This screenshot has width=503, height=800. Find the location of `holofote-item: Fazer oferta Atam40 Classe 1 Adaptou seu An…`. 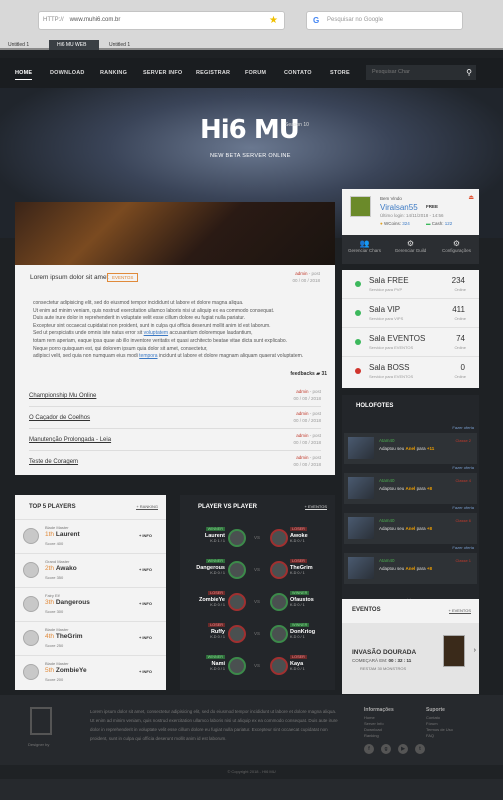

holofote-item: Fazer oferta Atam40 Classe 1 Adaptou seu An… is located at coordinates (410, 564).